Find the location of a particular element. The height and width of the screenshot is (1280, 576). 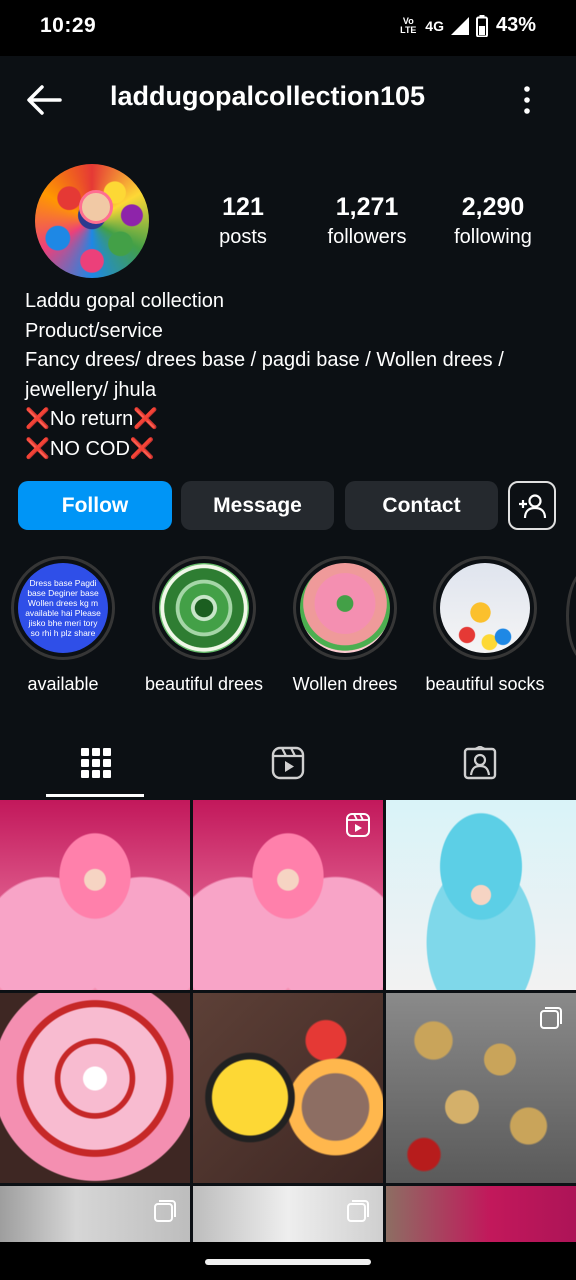

followers-label: followers is located at coordinates (367, 237).